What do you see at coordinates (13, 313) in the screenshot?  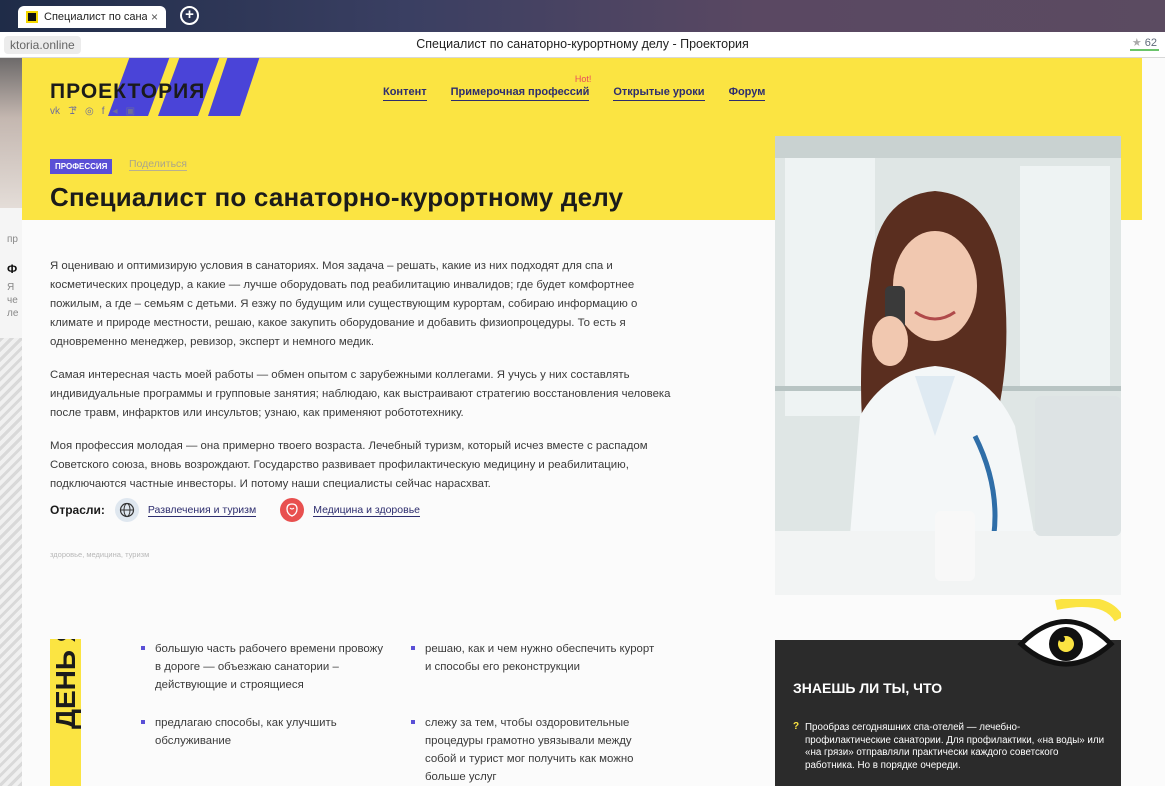 I see `sliver-text-5: ле` at bounding box center [13, 313].